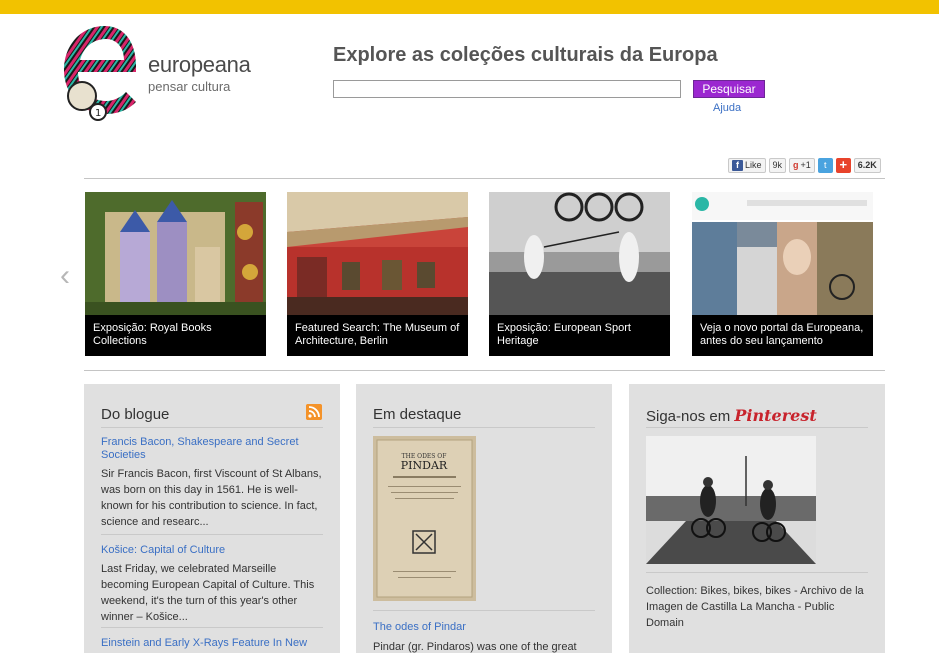  Describe the element at coordinates (775, 415) in the screenshot. I see `pinterest-logo: Pinterest` at that location.